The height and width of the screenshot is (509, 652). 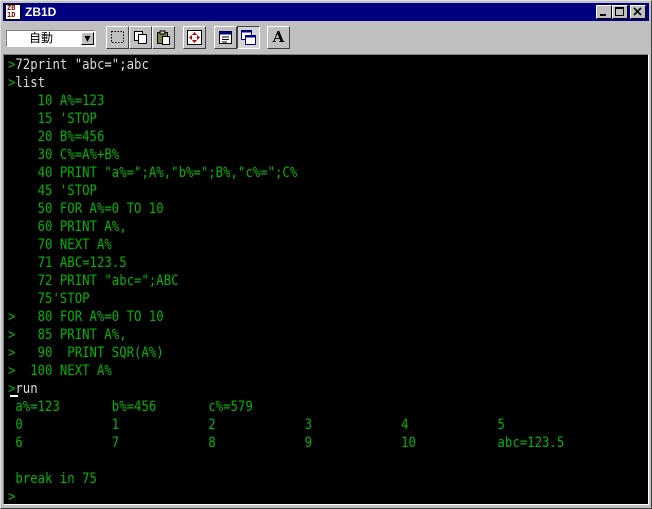 I want to click on chevron-down-icon: ▼, so click(x=87, y=38).